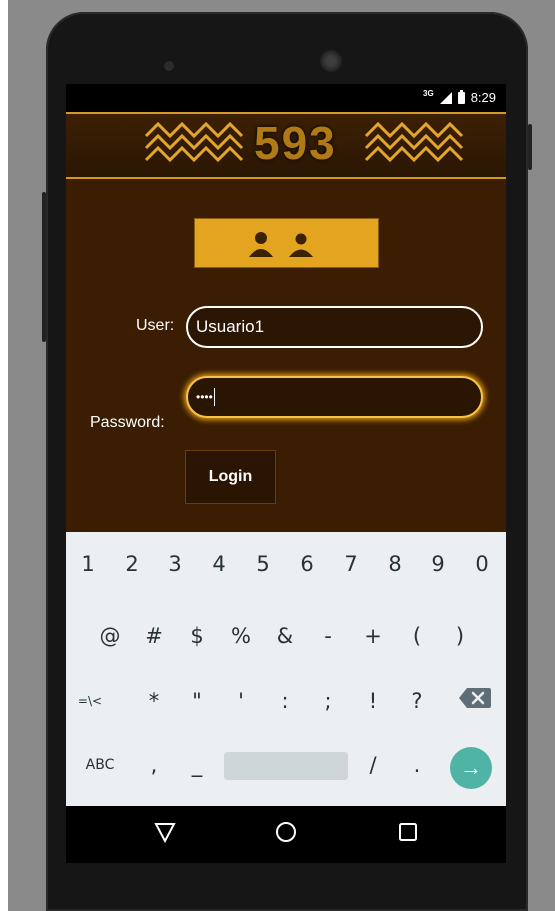 This screenshot has height=911, width=555. Describe the element at coordinates (169, 66) in the screenshot. I see `front-camera` at that location.